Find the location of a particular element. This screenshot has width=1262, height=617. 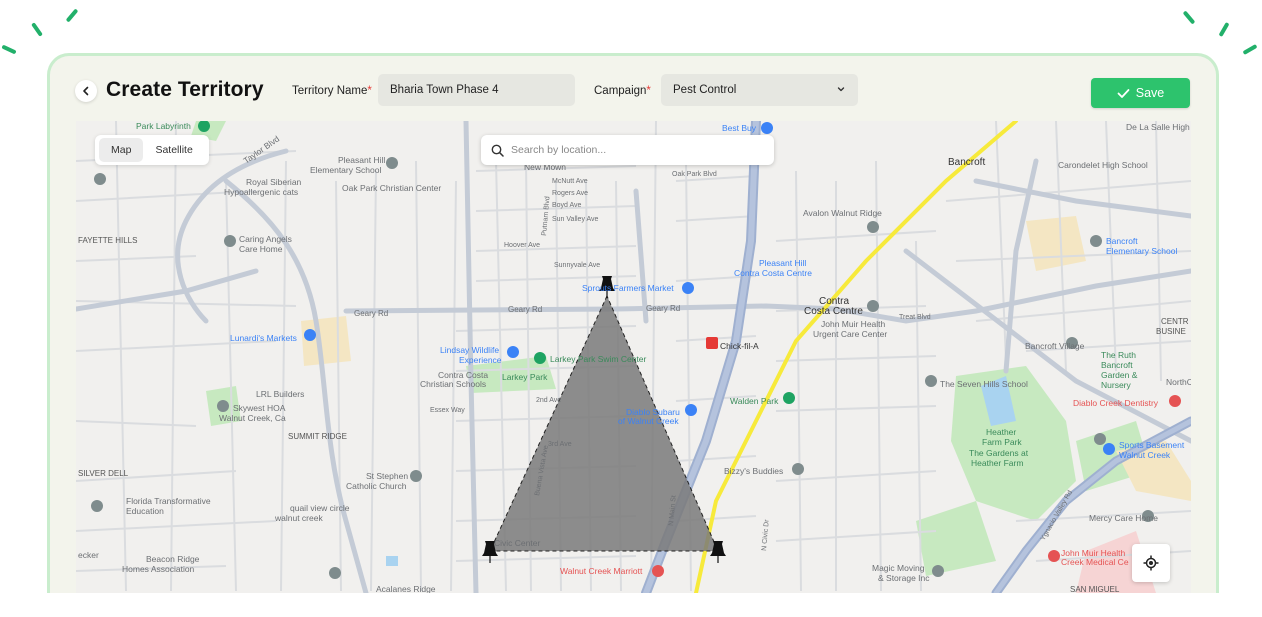

svg-text: SUMMIT RIDGE is located at coordinates (317, 436).